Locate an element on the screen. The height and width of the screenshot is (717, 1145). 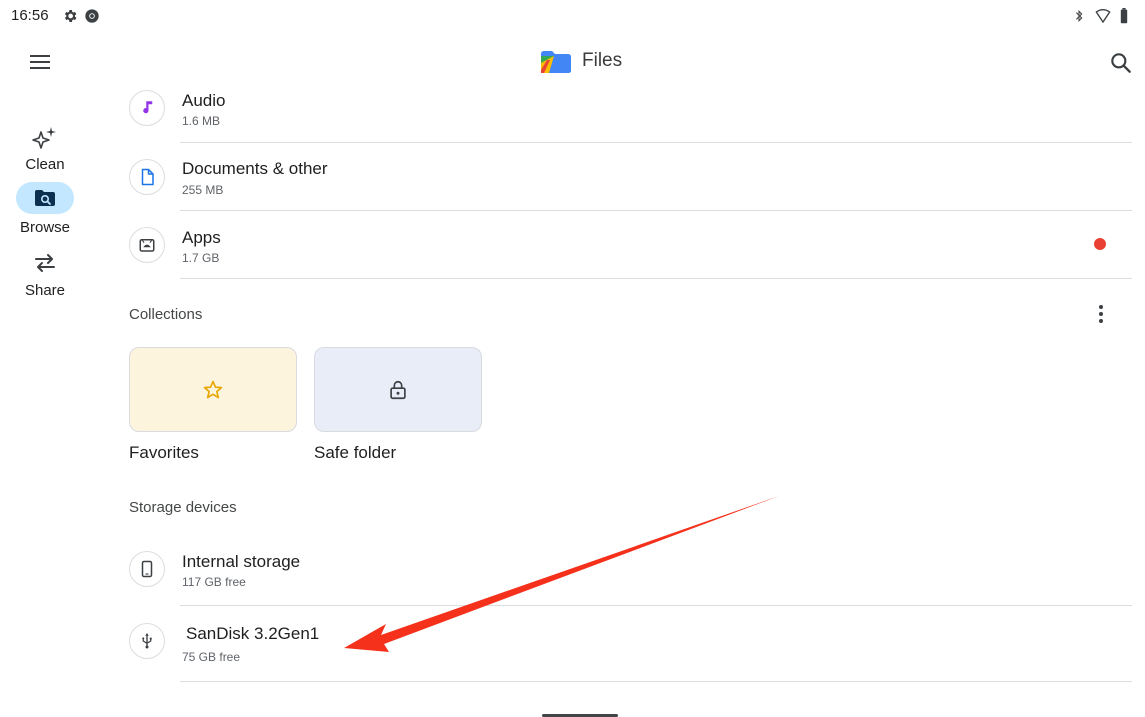
list-item-title: Internal storage is located at coordinates (241, 561).